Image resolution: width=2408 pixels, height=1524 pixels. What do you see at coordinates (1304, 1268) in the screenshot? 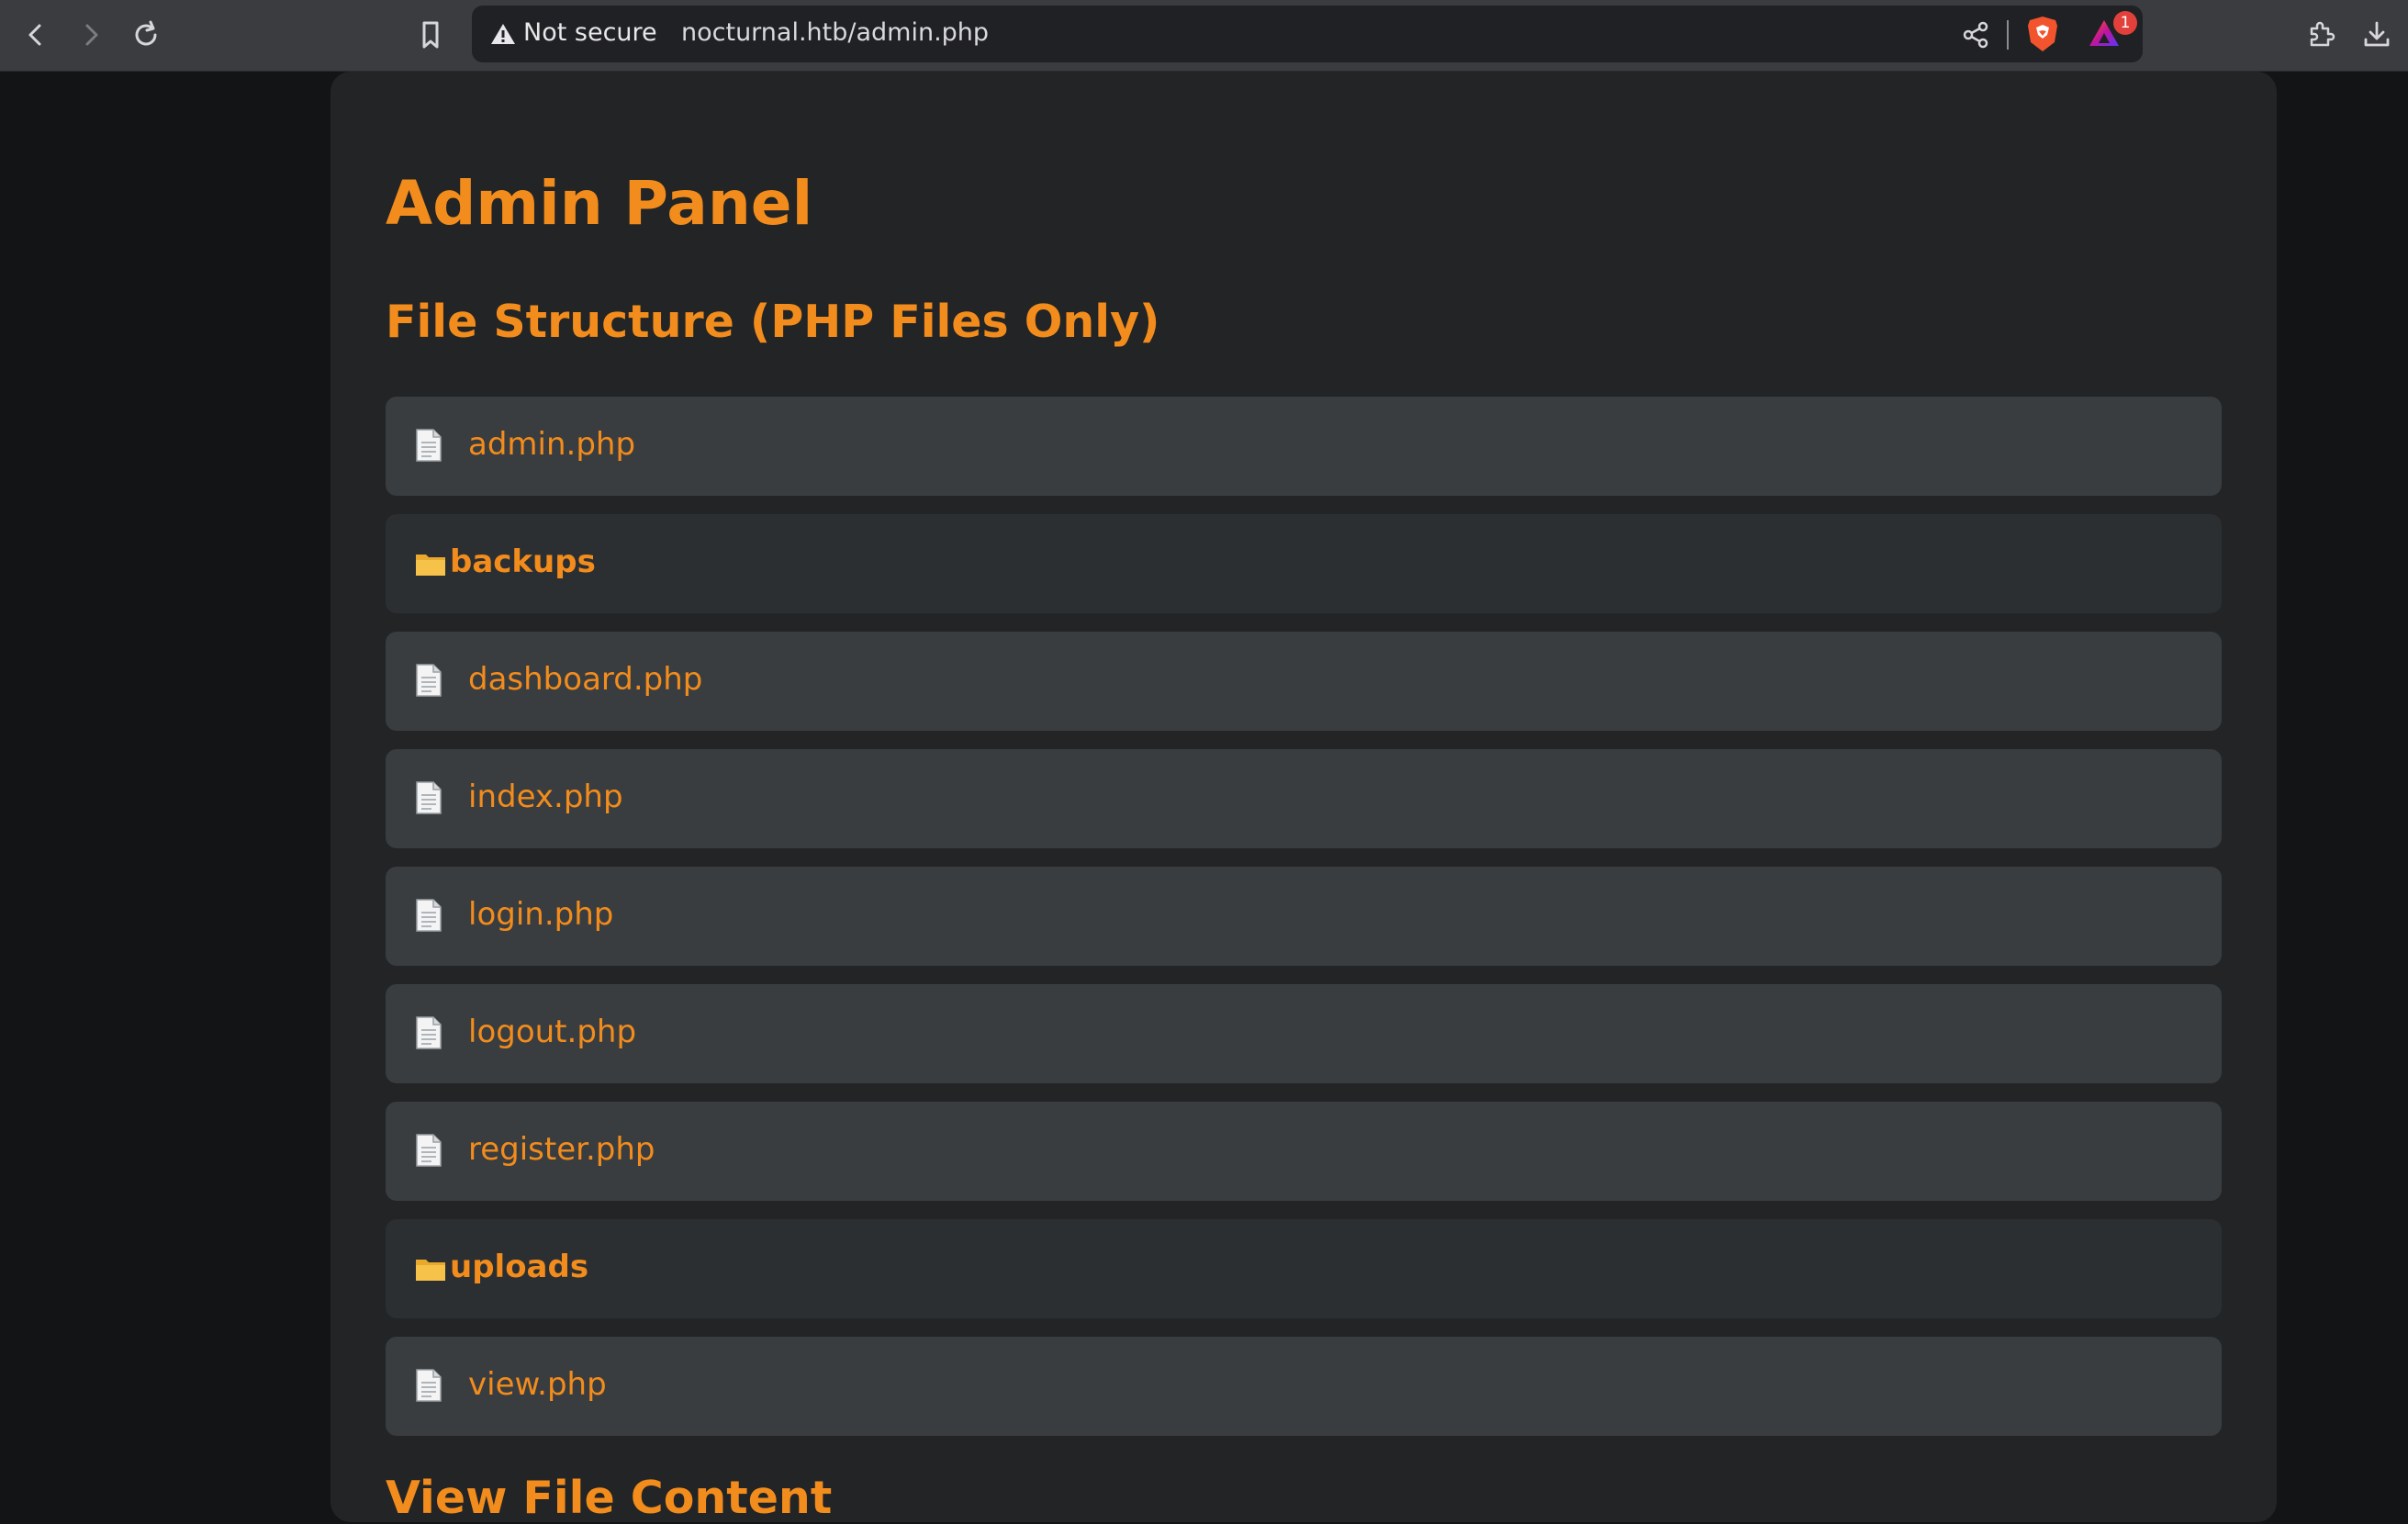
I see `folder-row-uploads: uploads` at bounding box center [1304, 1268].